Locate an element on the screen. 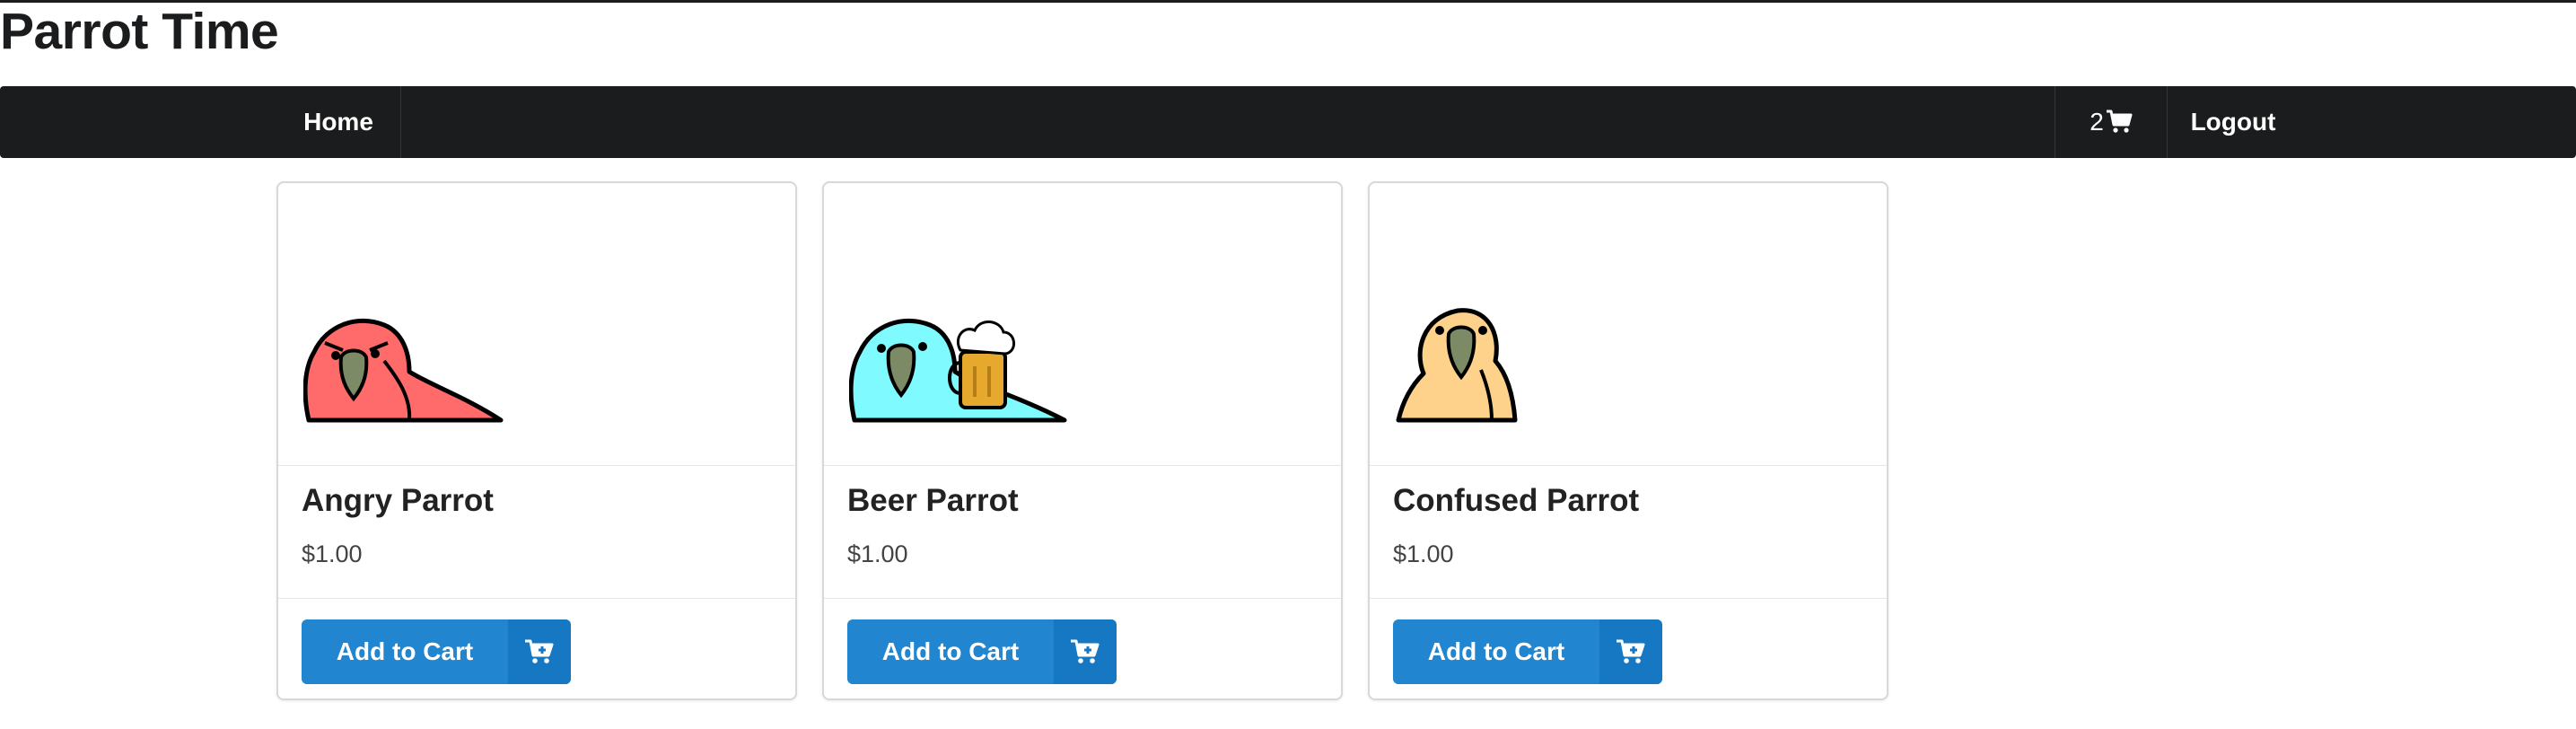 The width and height of the screenshot is (2576, 729). product-name: Confused Parrot is located at coordinates (1516, 500).